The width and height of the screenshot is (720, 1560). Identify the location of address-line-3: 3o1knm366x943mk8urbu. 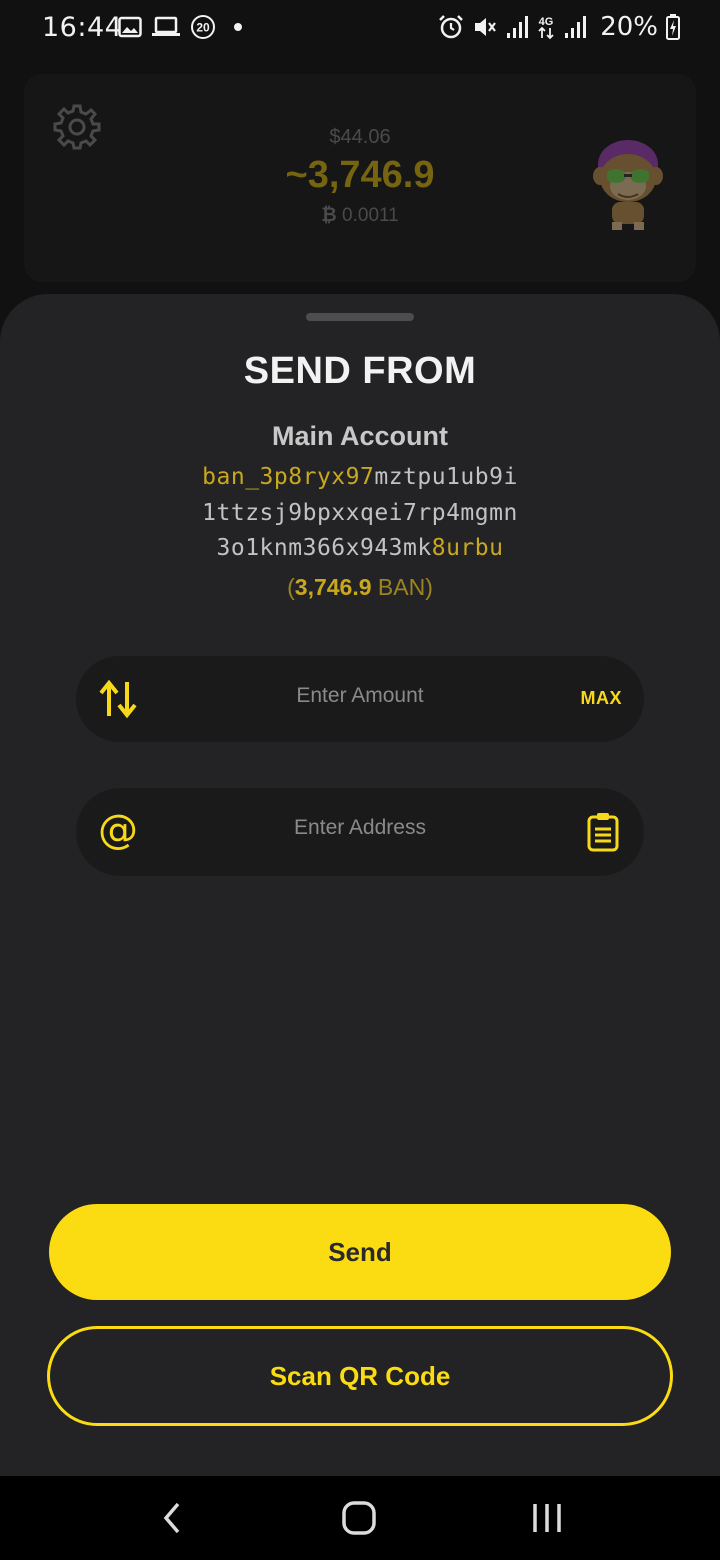
(360, 549).